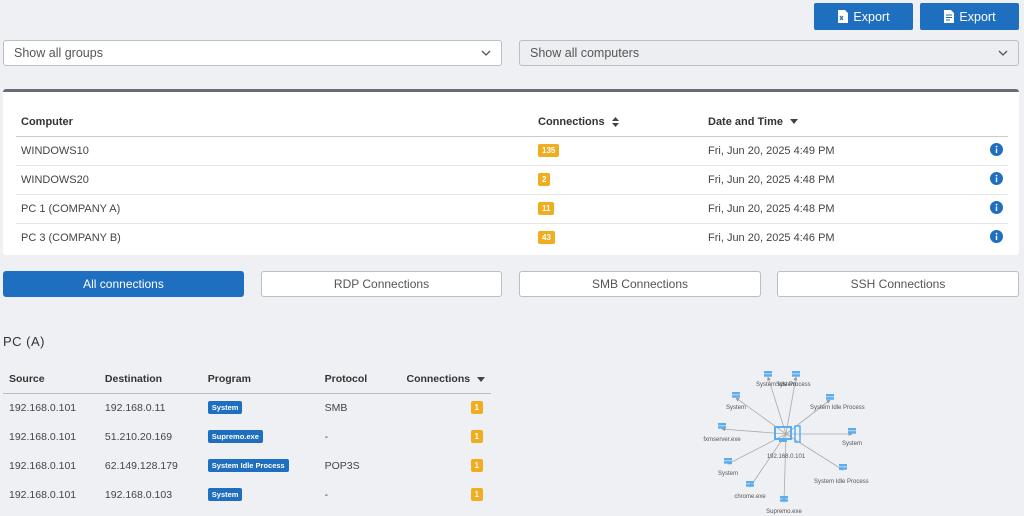 This screenshot has width=1024, height=516. I want to click on column-header-info, so click(988, 122).